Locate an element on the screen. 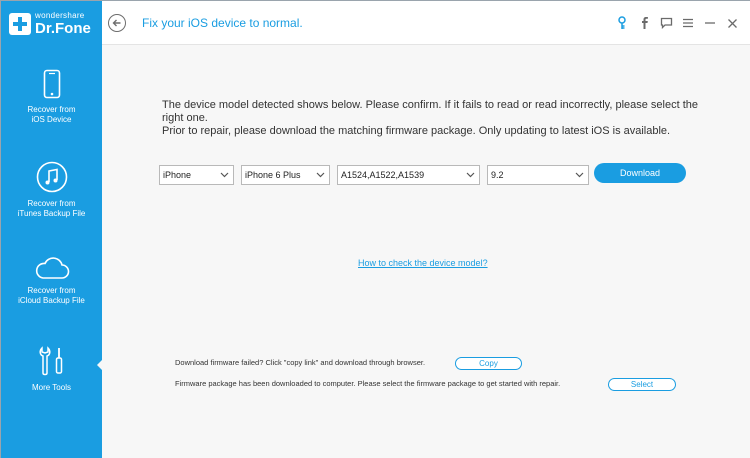 This screenshot has width=750, height=458. facebook-button is located at coordinates (644, 23).